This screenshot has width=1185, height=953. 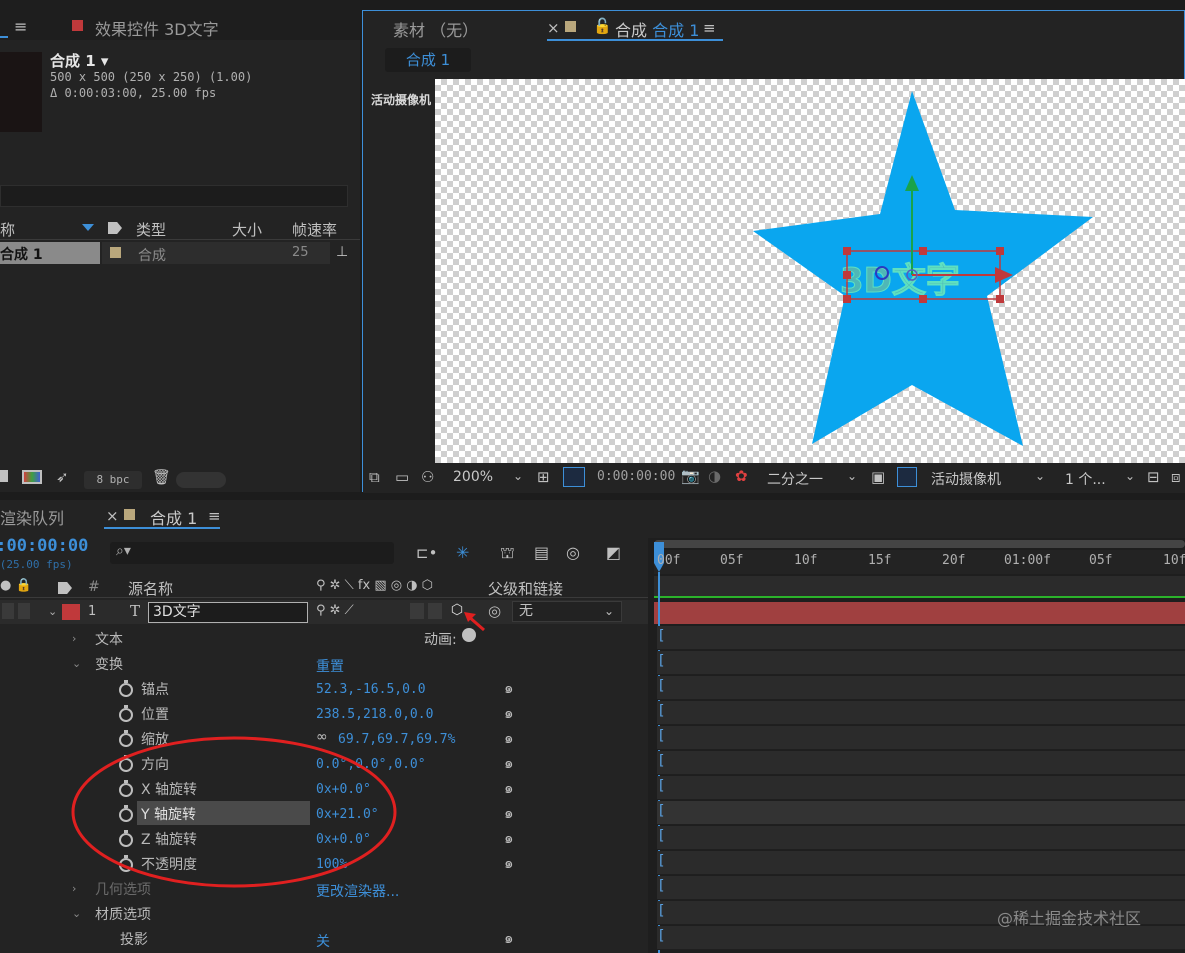 I want to click on flowchart-icon: ⊥, so click(x=342, y=252).